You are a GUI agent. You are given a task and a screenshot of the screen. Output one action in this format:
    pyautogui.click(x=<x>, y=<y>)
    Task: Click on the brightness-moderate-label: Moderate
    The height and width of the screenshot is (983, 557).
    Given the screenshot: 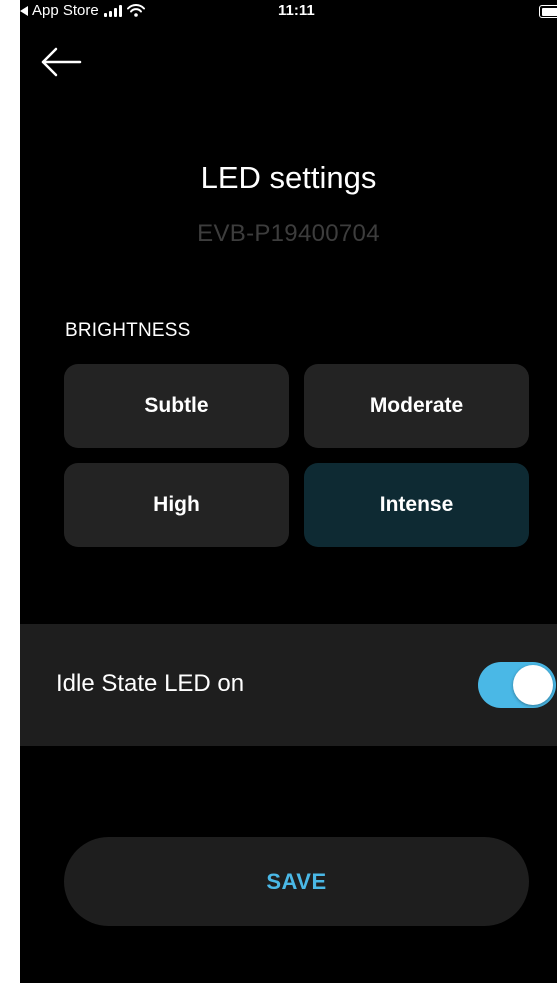 What is the action you would take?
    pyautogui.click(x=416, y=405)
    